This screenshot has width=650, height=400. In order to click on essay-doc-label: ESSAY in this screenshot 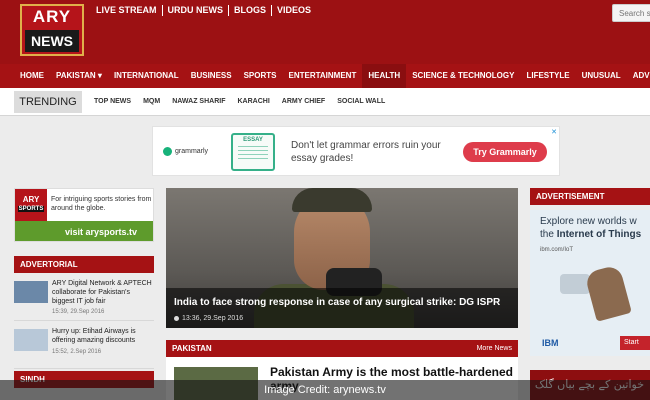, I will do `click(253, 140)`.